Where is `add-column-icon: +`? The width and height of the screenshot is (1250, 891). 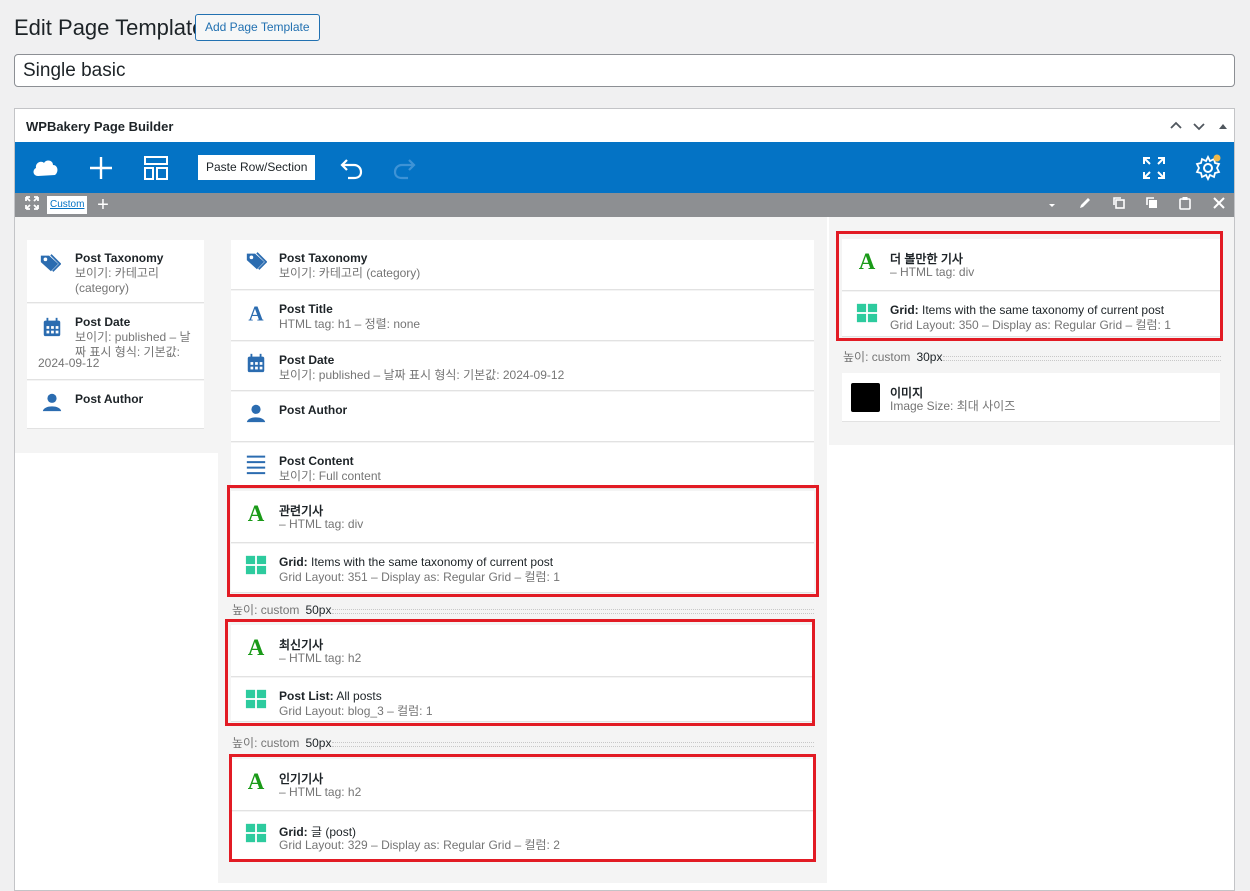 add-column-icon: + is located at coordinates (103, 205).